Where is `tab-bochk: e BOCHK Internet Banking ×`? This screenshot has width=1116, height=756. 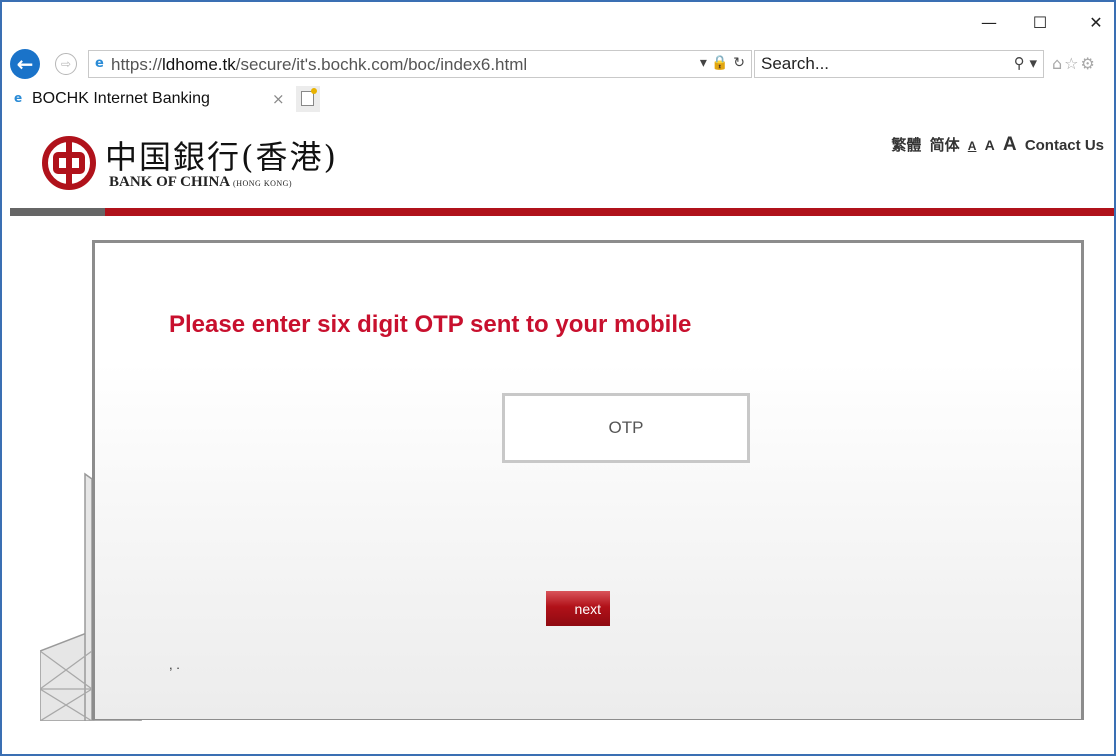 tab-bochk: e BOCHK Internet Banking × is located at coordinates (151, 99).